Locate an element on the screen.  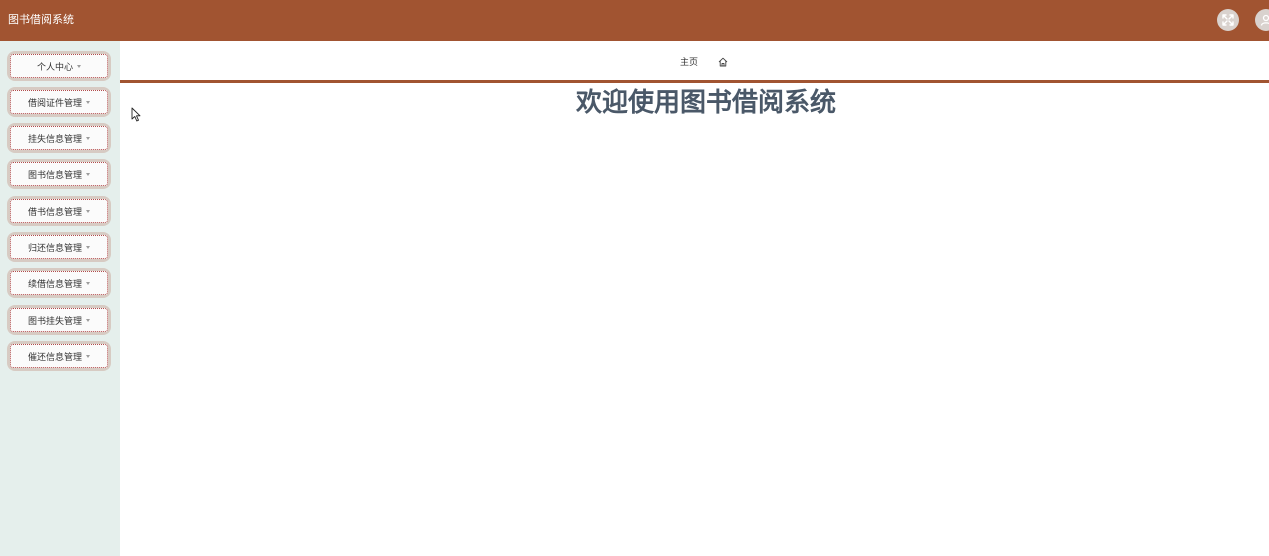
sidebar-item-label: 图书挂失管理 is located at coordinates (54, 321).